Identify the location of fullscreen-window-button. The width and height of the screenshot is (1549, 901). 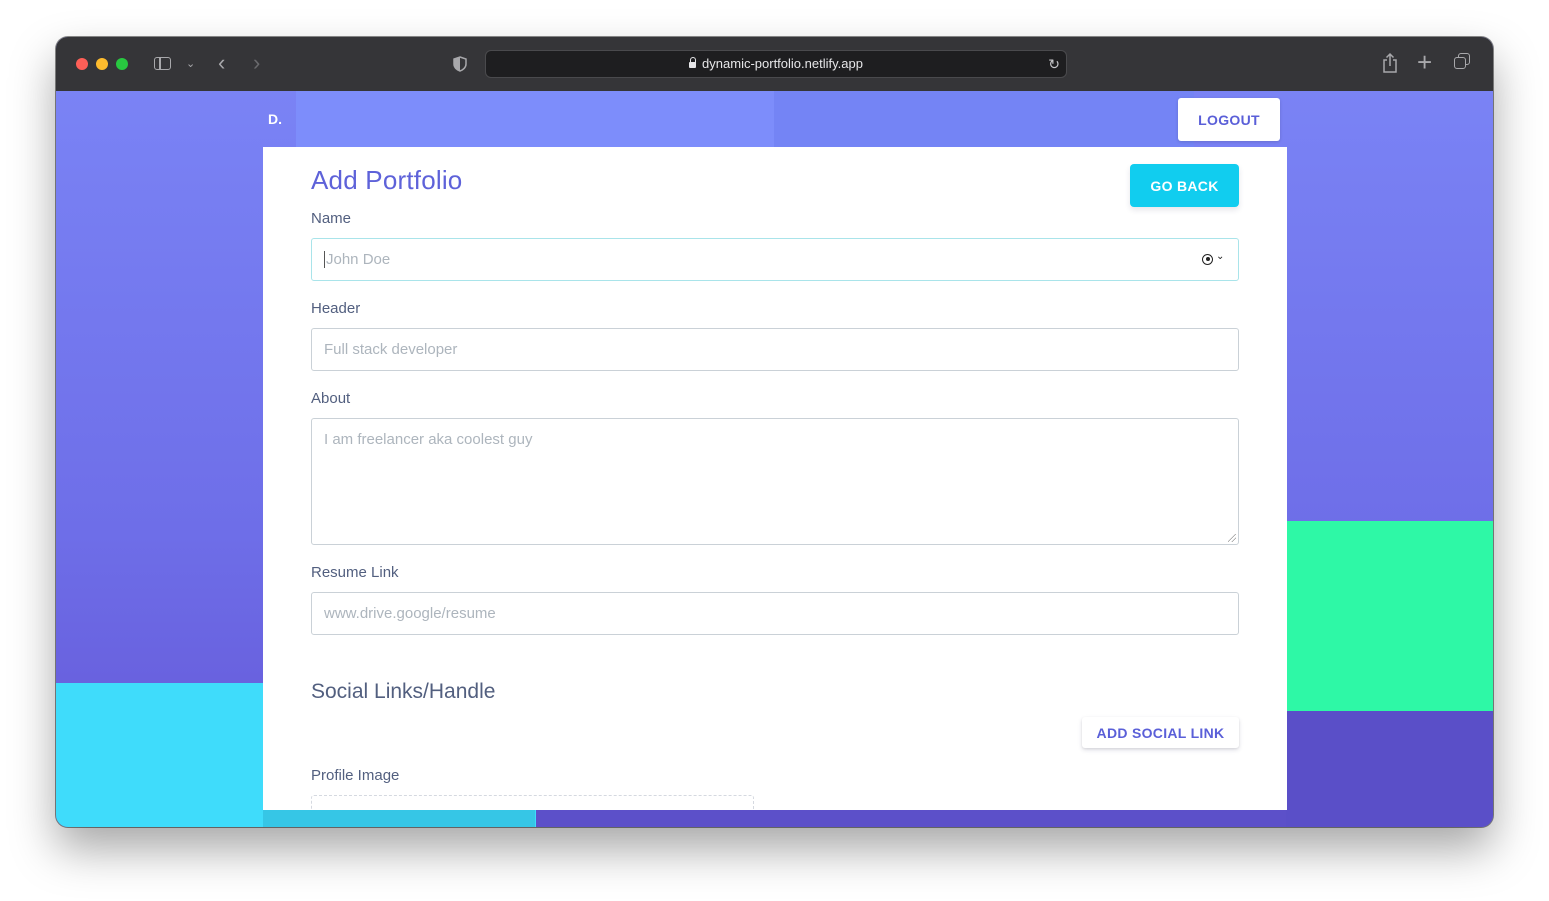
(122, 64).